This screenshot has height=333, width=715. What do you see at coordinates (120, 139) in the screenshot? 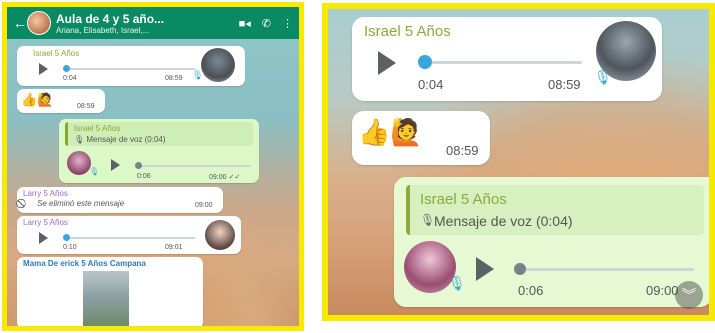
I see `quoted-text: 🎙 Mensaje de voz (0:04)` at bounding box center [120, 139].